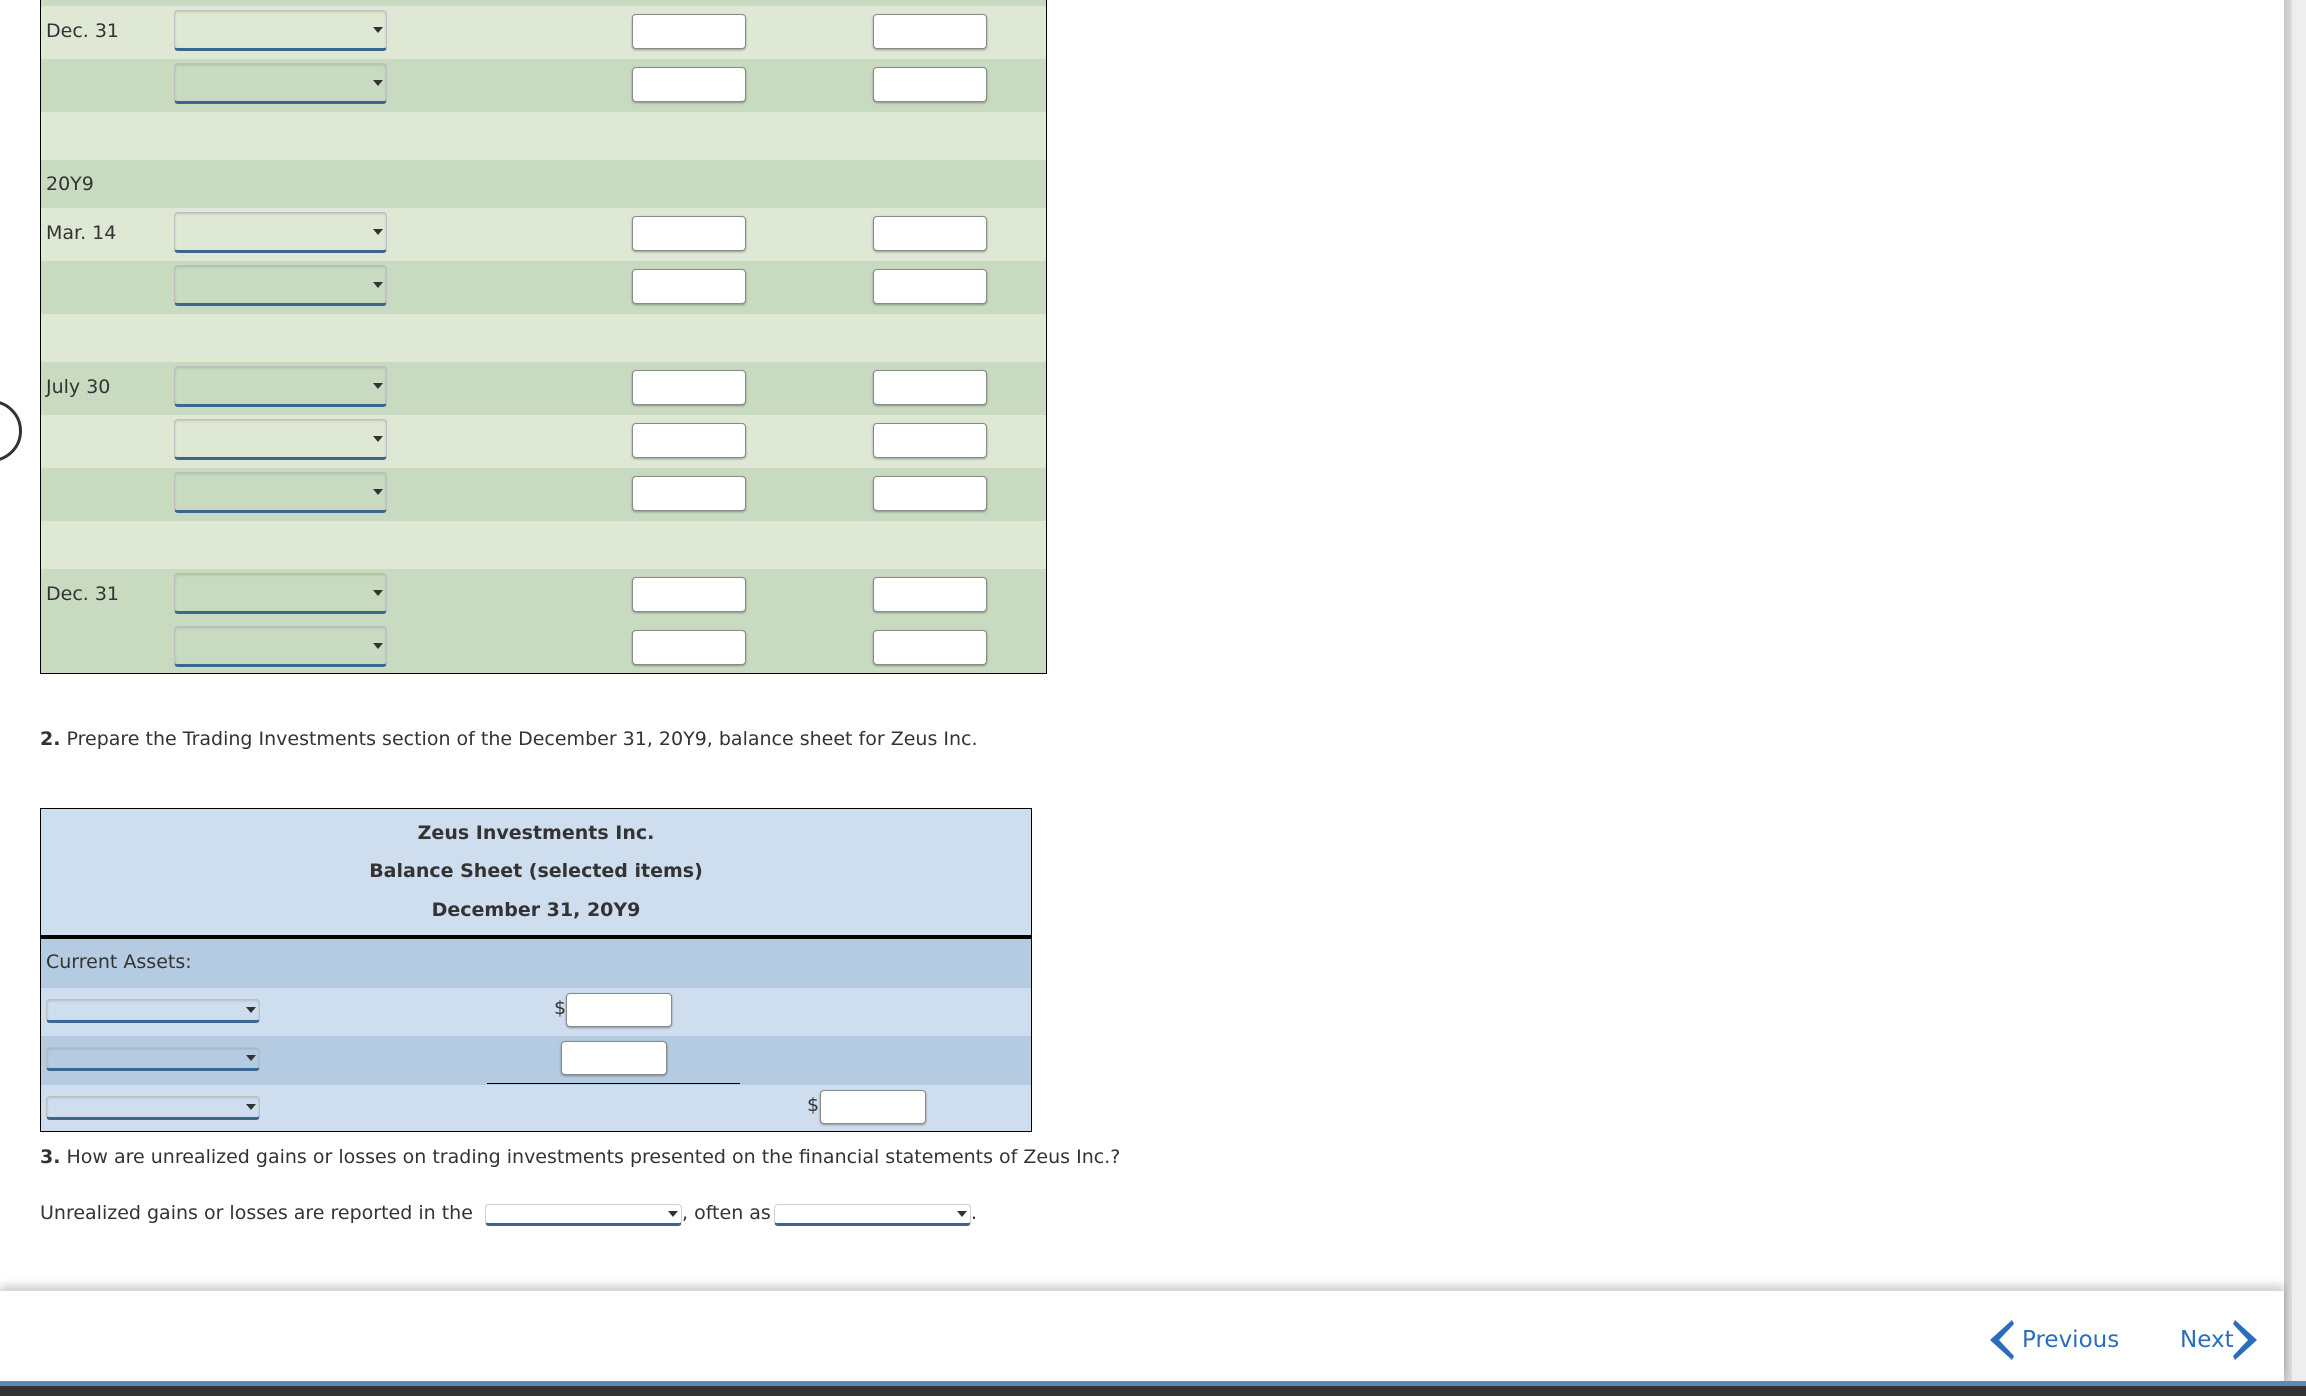  Describe the element at coordinates (543, 388) in the screenshot. I see `journal-row: July 30` at that location.